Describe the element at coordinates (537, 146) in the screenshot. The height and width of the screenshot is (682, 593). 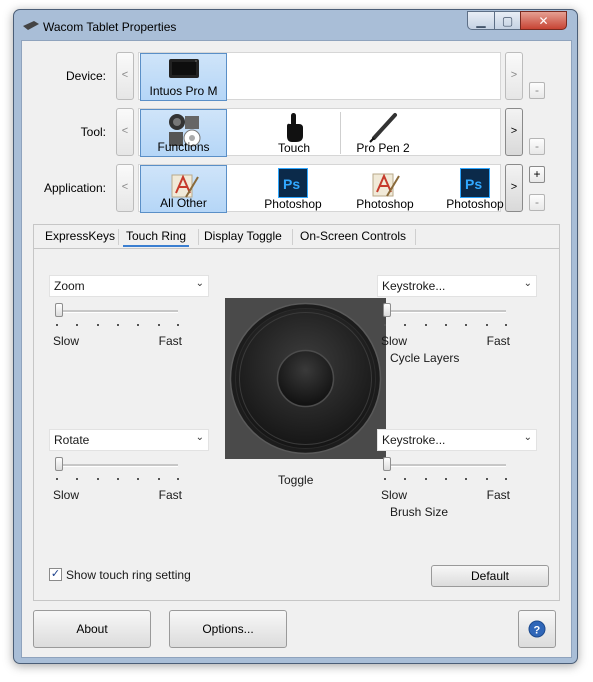
I see `tool-remove-button: -` at that location.